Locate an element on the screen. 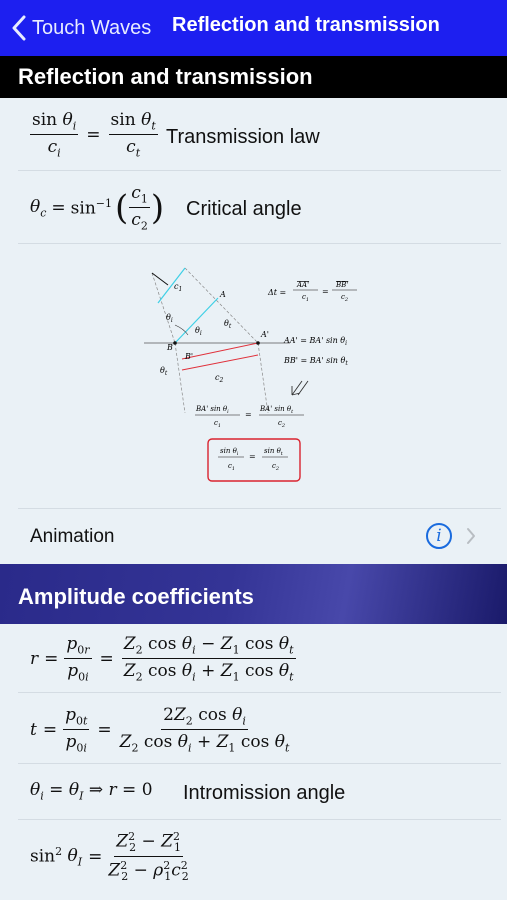 The height and width of the screenshot is (900, 507). animation-row: Animation i is located at coordinates (253, 536).